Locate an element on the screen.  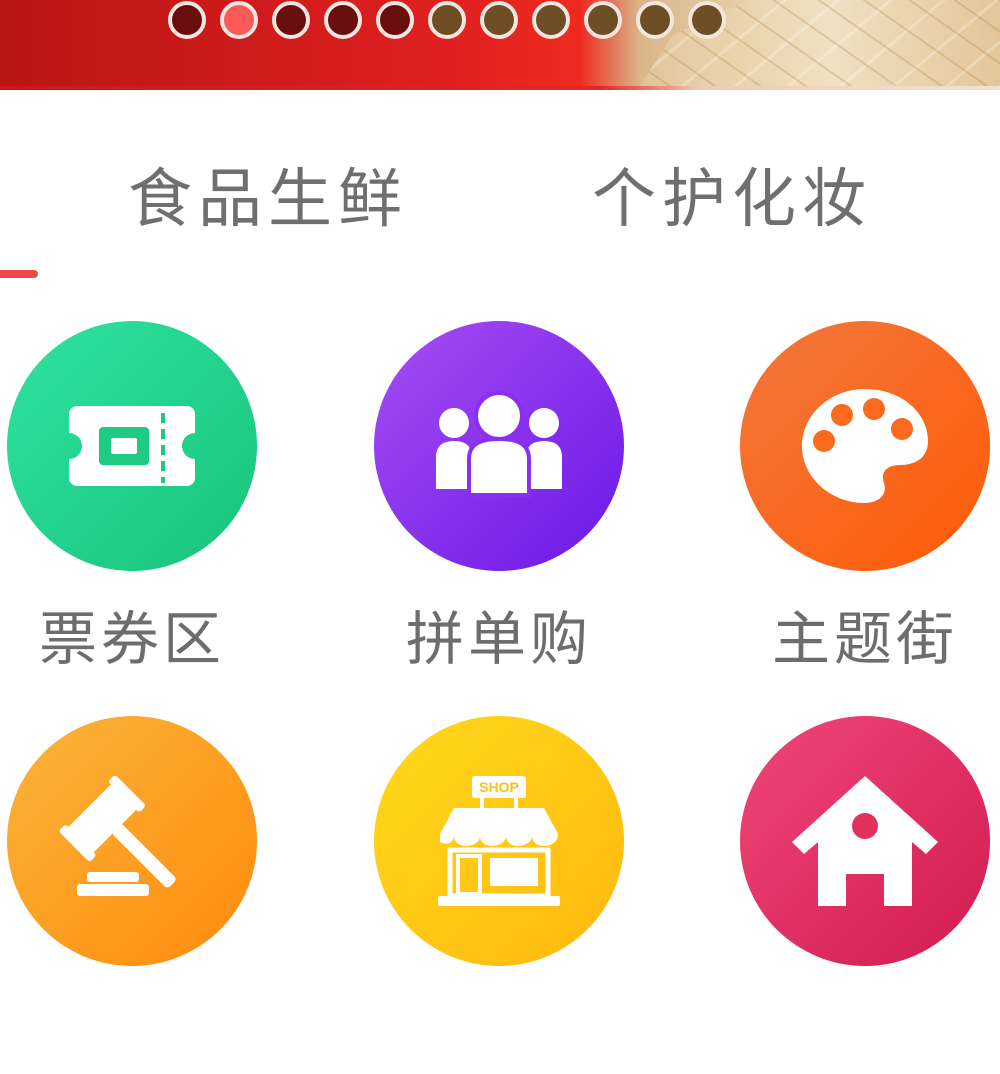
carousel-indicators is located at coordinates (447, 22).